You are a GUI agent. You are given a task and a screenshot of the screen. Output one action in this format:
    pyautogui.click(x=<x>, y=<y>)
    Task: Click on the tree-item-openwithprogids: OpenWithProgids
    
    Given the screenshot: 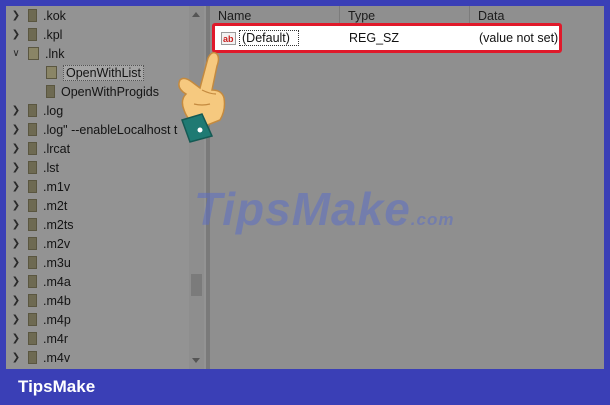 What is the action you would take?
    pyautogui.click(x=93, y=91)
    